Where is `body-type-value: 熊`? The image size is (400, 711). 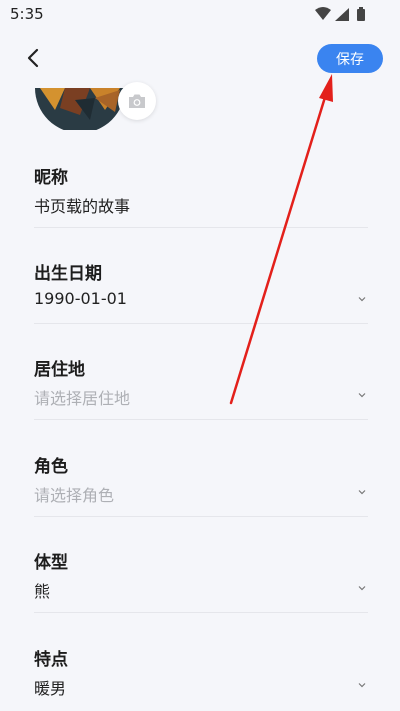 body-type-value: 熊 is located at coordinates (42, 591).